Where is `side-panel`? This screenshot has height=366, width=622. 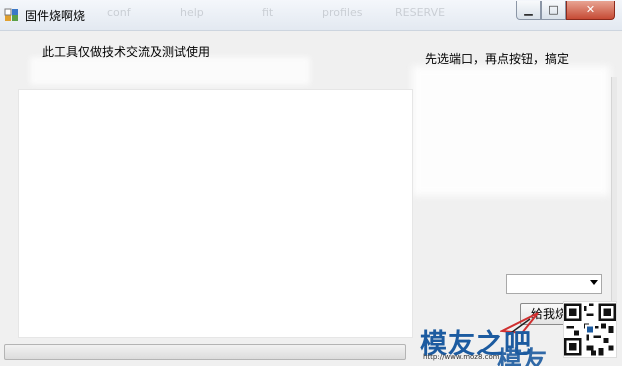
side-panel is located at coordinates (614, 207).